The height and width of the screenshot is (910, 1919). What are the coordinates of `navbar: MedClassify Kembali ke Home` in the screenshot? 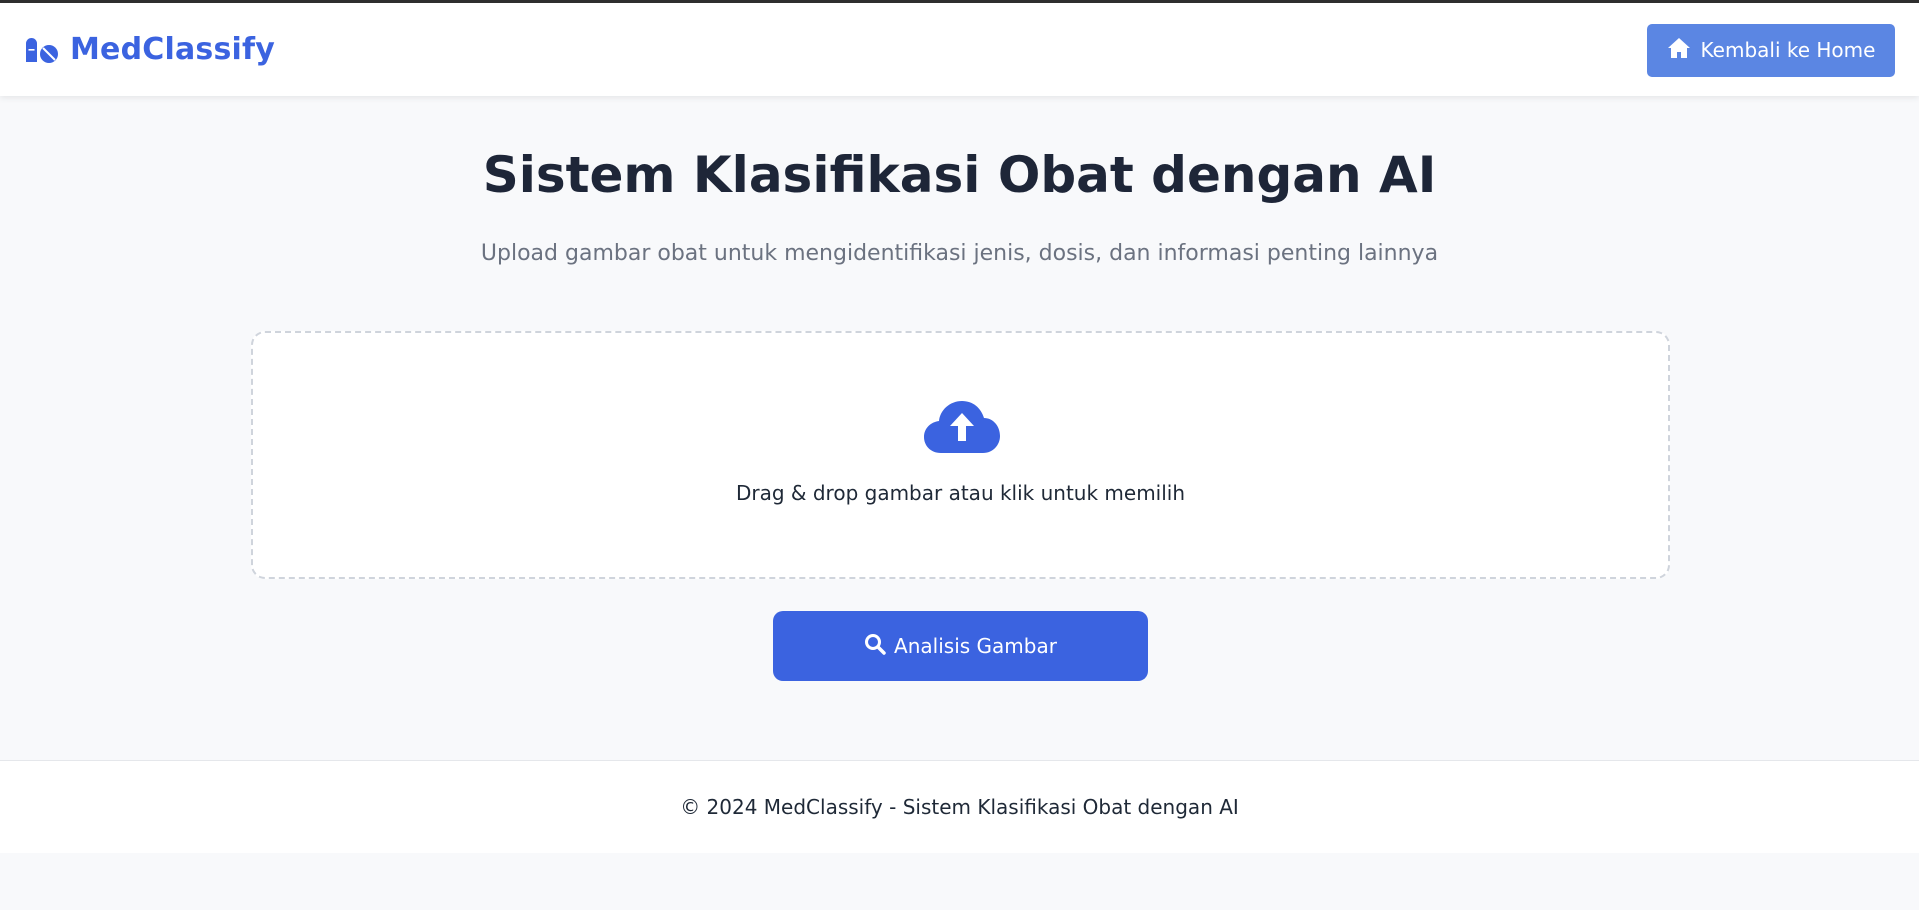 It's located at (959, 49).